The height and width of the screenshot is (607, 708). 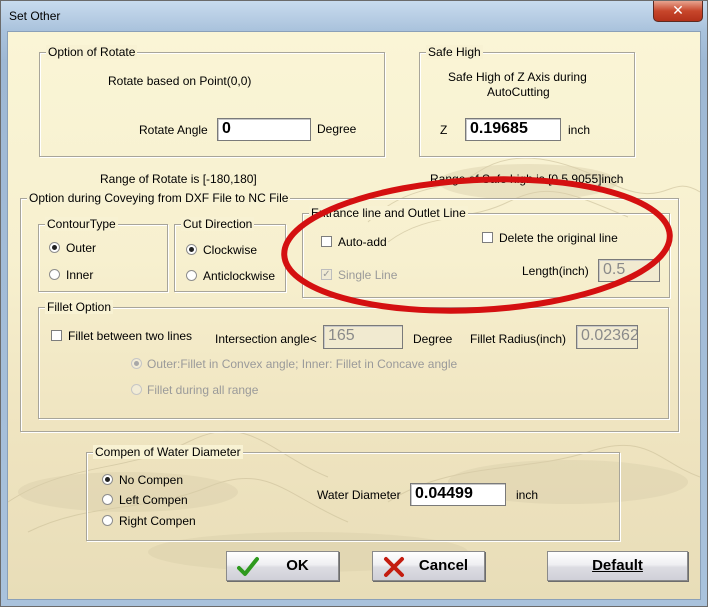 I want to click on check-icon, so click(x=248, y=566).